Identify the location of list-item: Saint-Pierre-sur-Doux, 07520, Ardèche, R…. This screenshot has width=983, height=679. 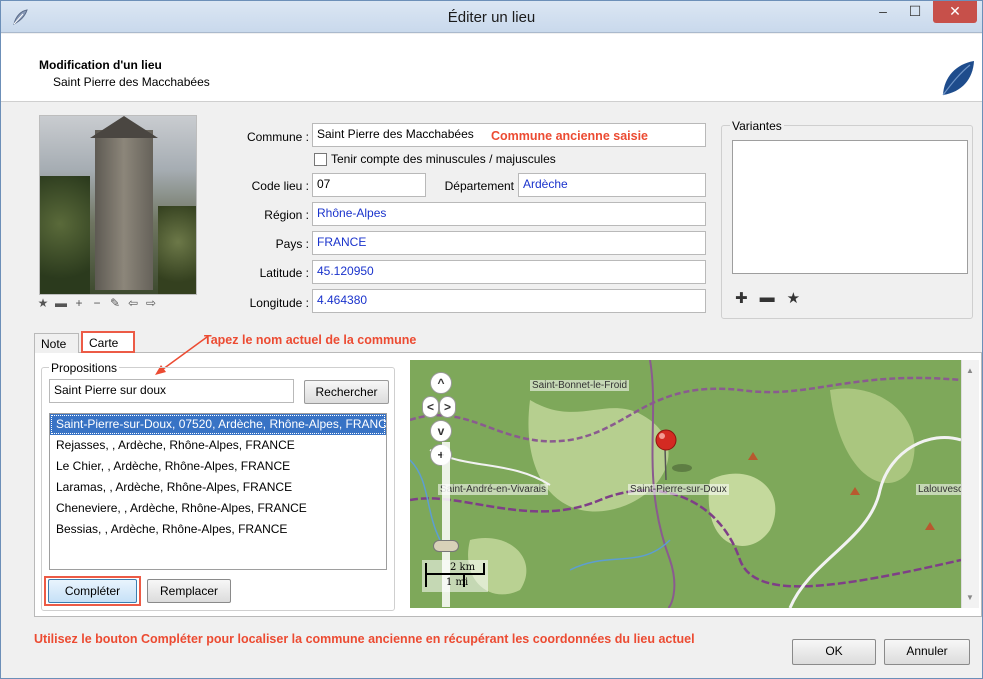
(218, 424).